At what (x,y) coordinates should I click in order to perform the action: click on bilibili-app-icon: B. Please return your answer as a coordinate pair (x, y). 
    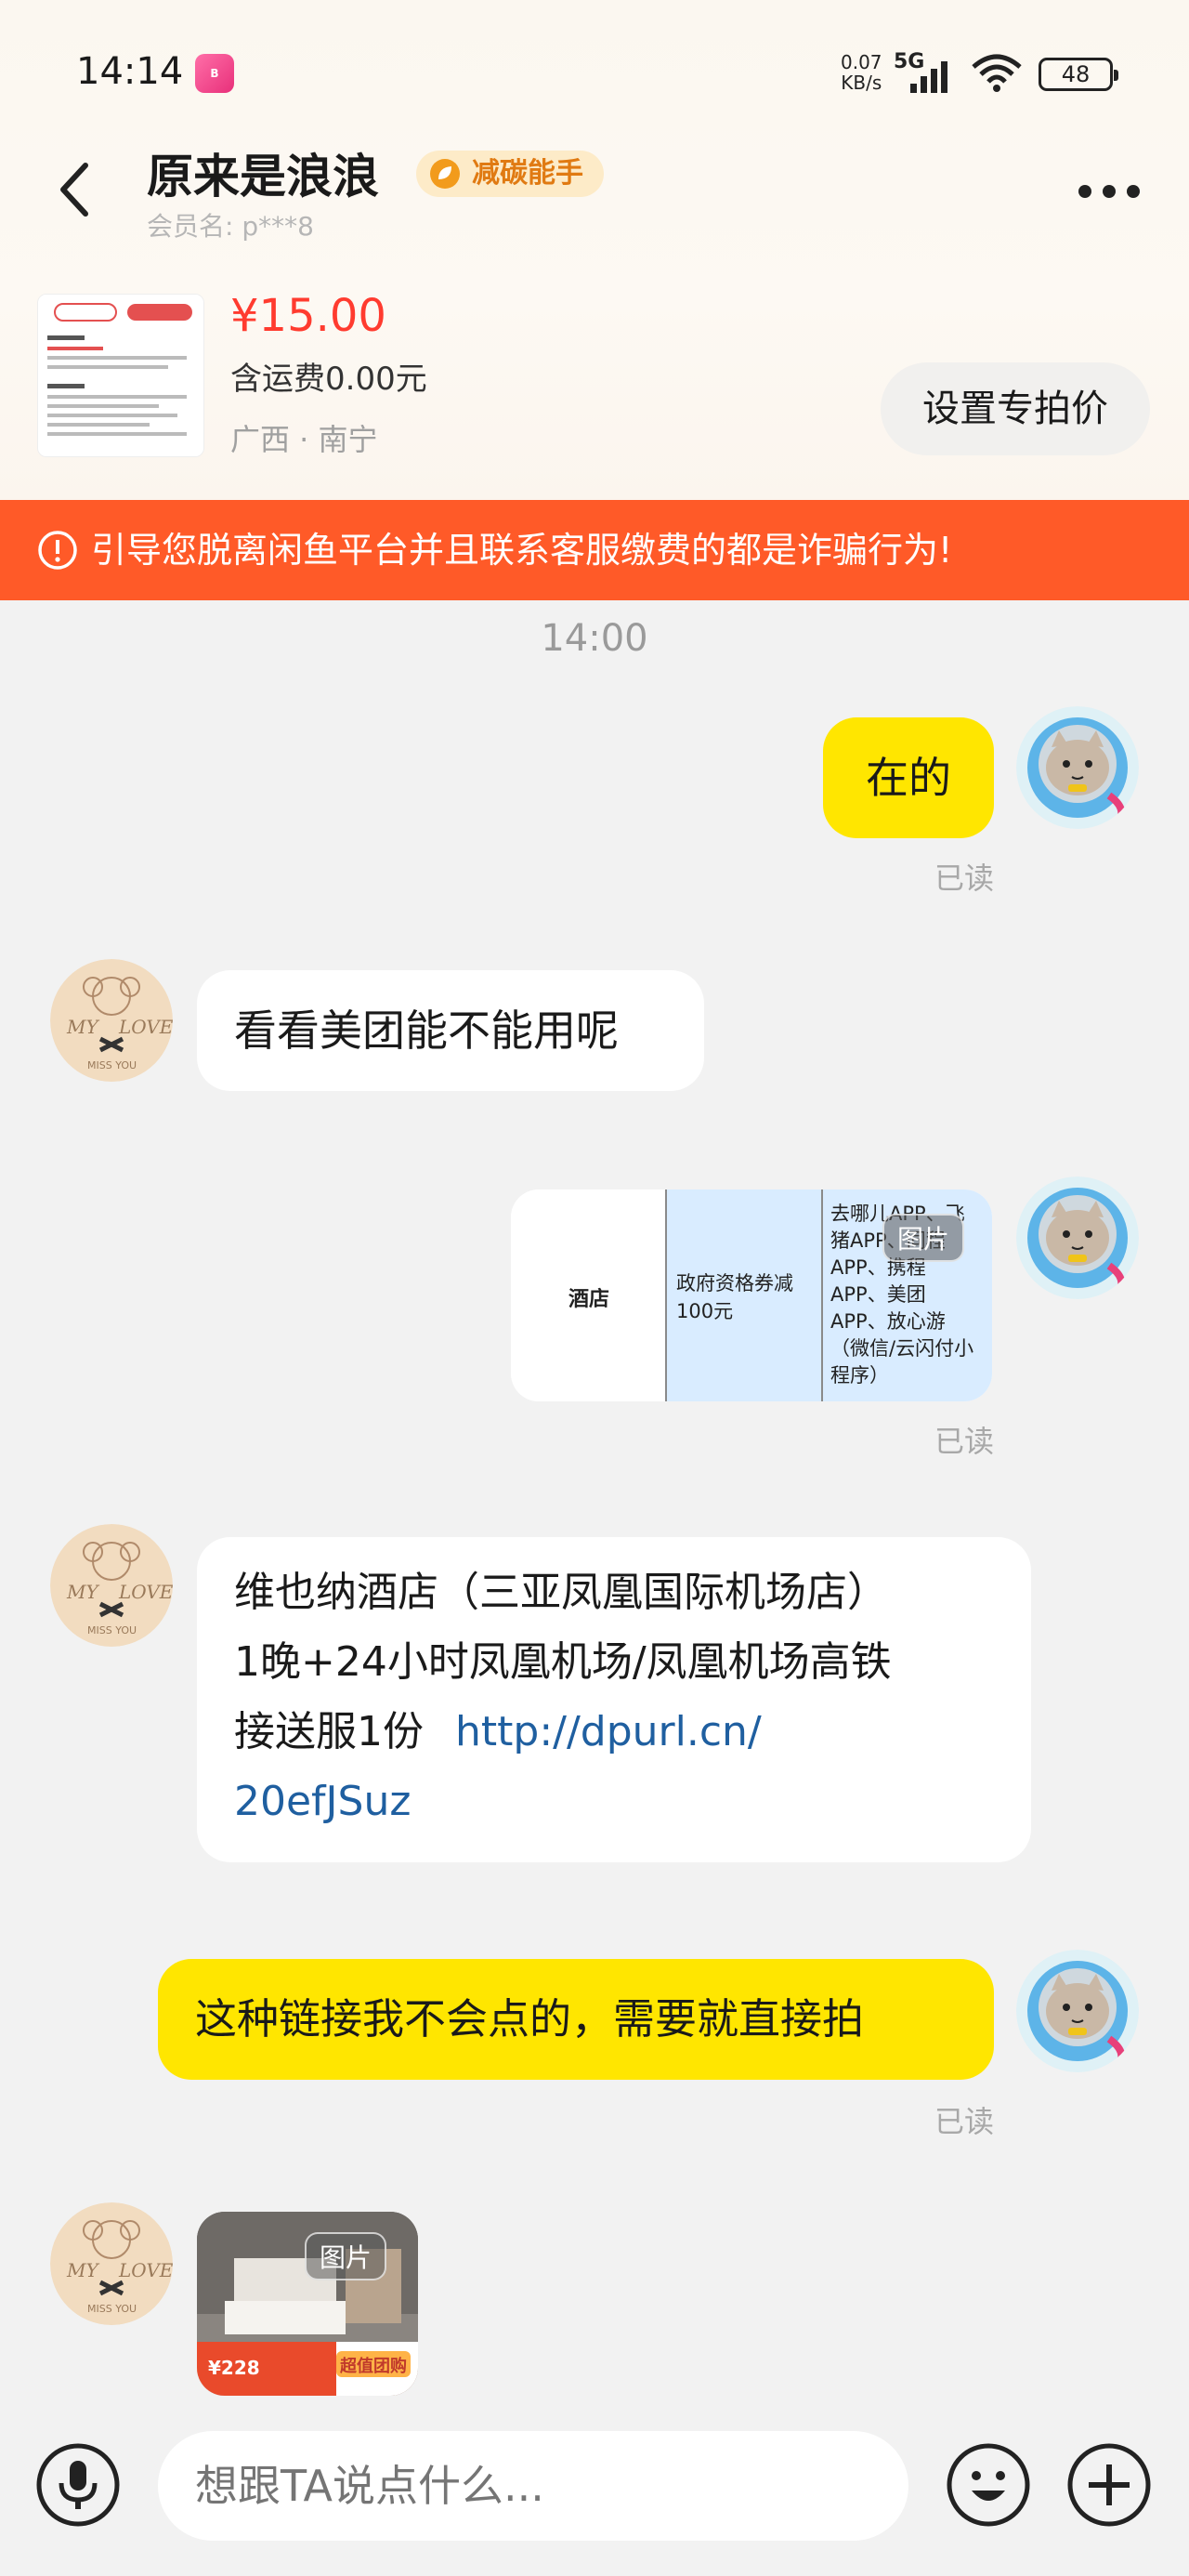
    Looking at the image, I should click on (215, 73).